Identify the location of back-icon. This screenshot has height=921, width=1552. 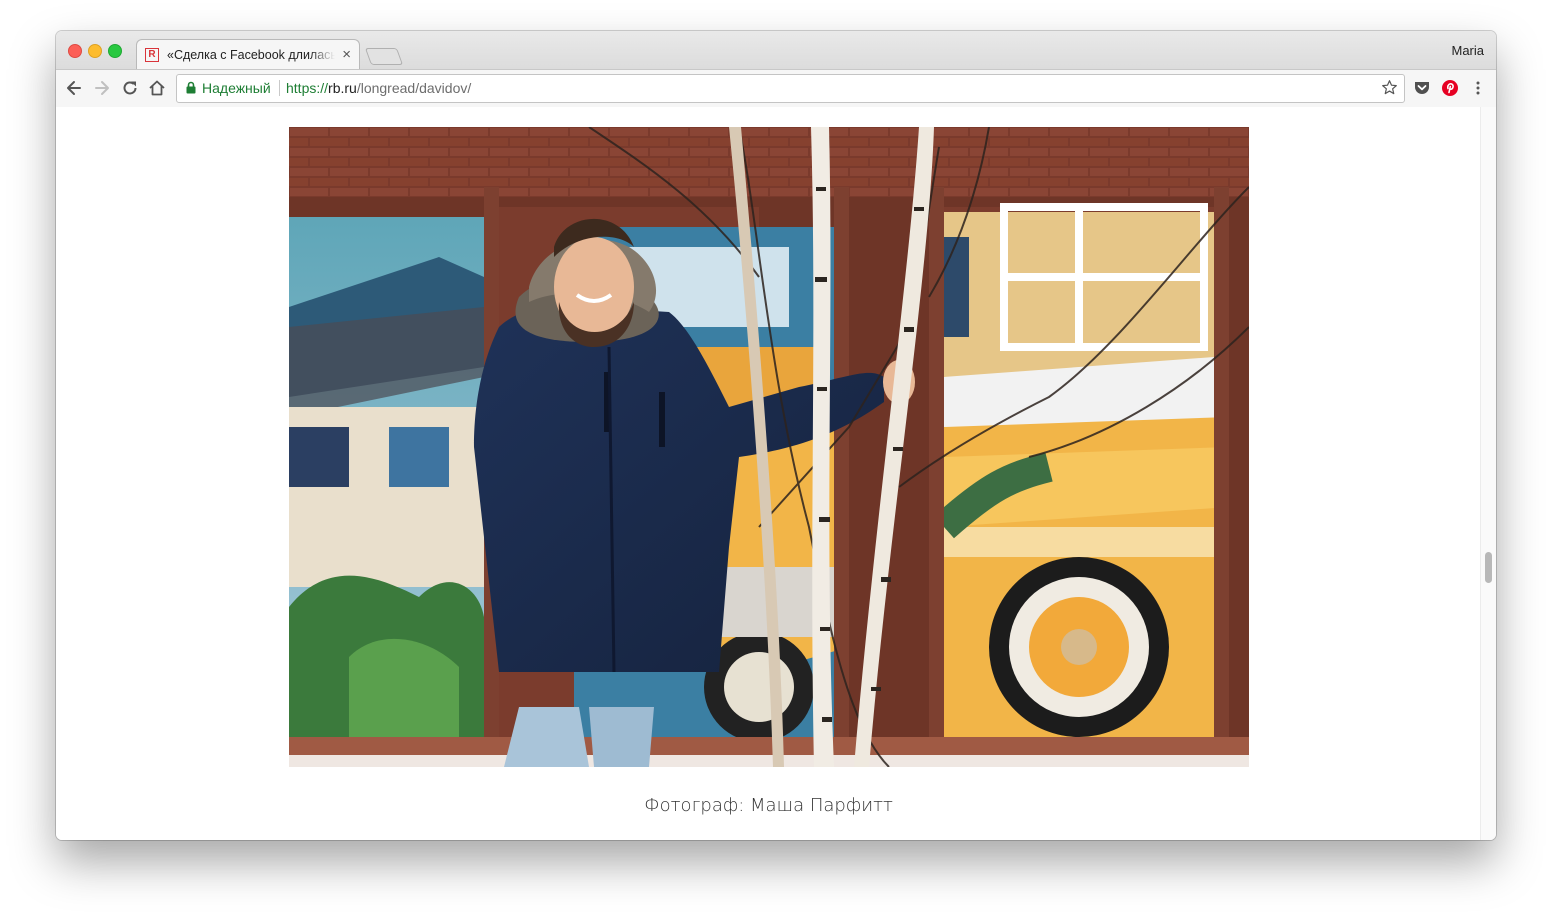
(74, 88).